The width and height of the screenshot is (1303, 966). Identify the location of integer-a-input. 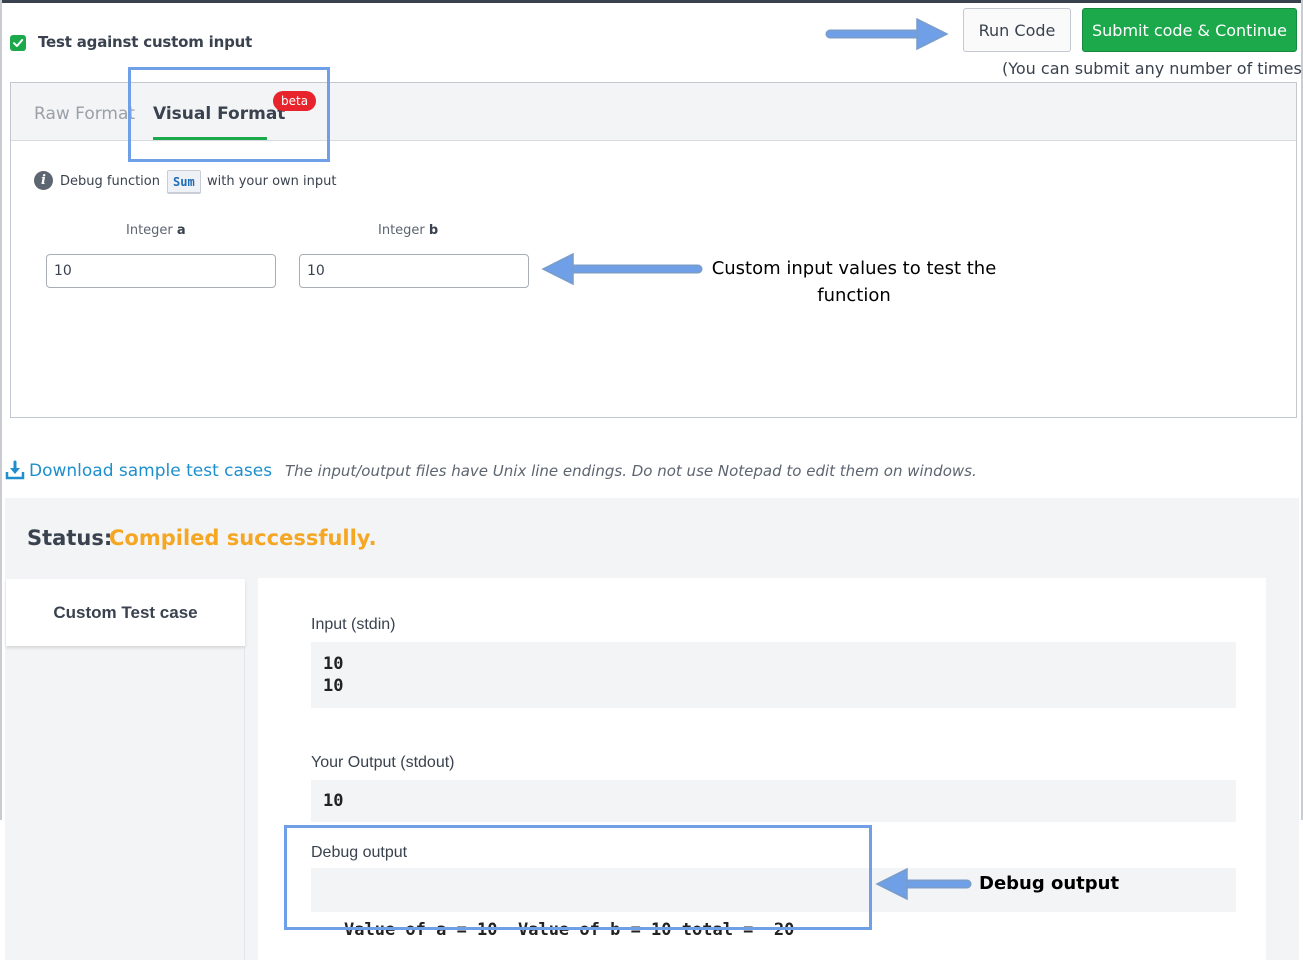
(161, 271).